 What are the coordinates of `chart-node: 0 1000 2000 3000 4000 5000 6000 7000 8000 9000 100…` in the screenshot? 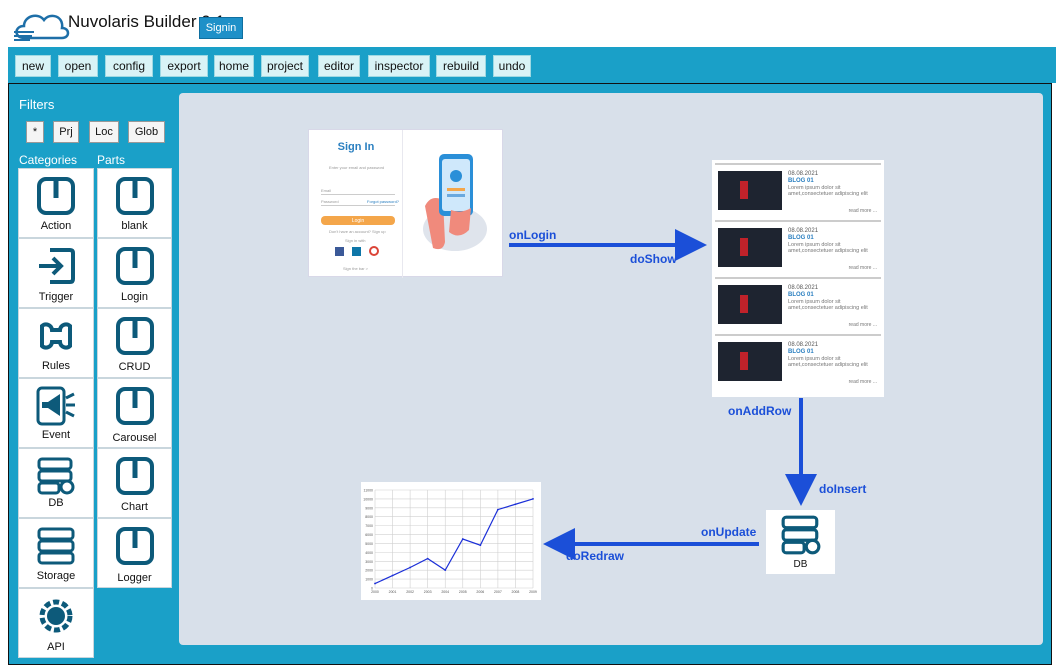 It's located at (451, 541).